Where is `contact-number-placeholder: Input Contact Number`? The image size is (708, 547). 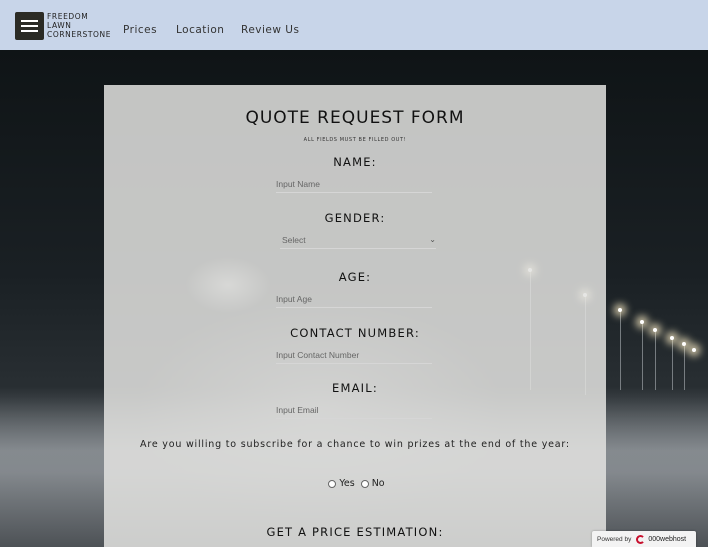 contact-number-placeholder: Input Contact Number is located at coordinates (318, 355).